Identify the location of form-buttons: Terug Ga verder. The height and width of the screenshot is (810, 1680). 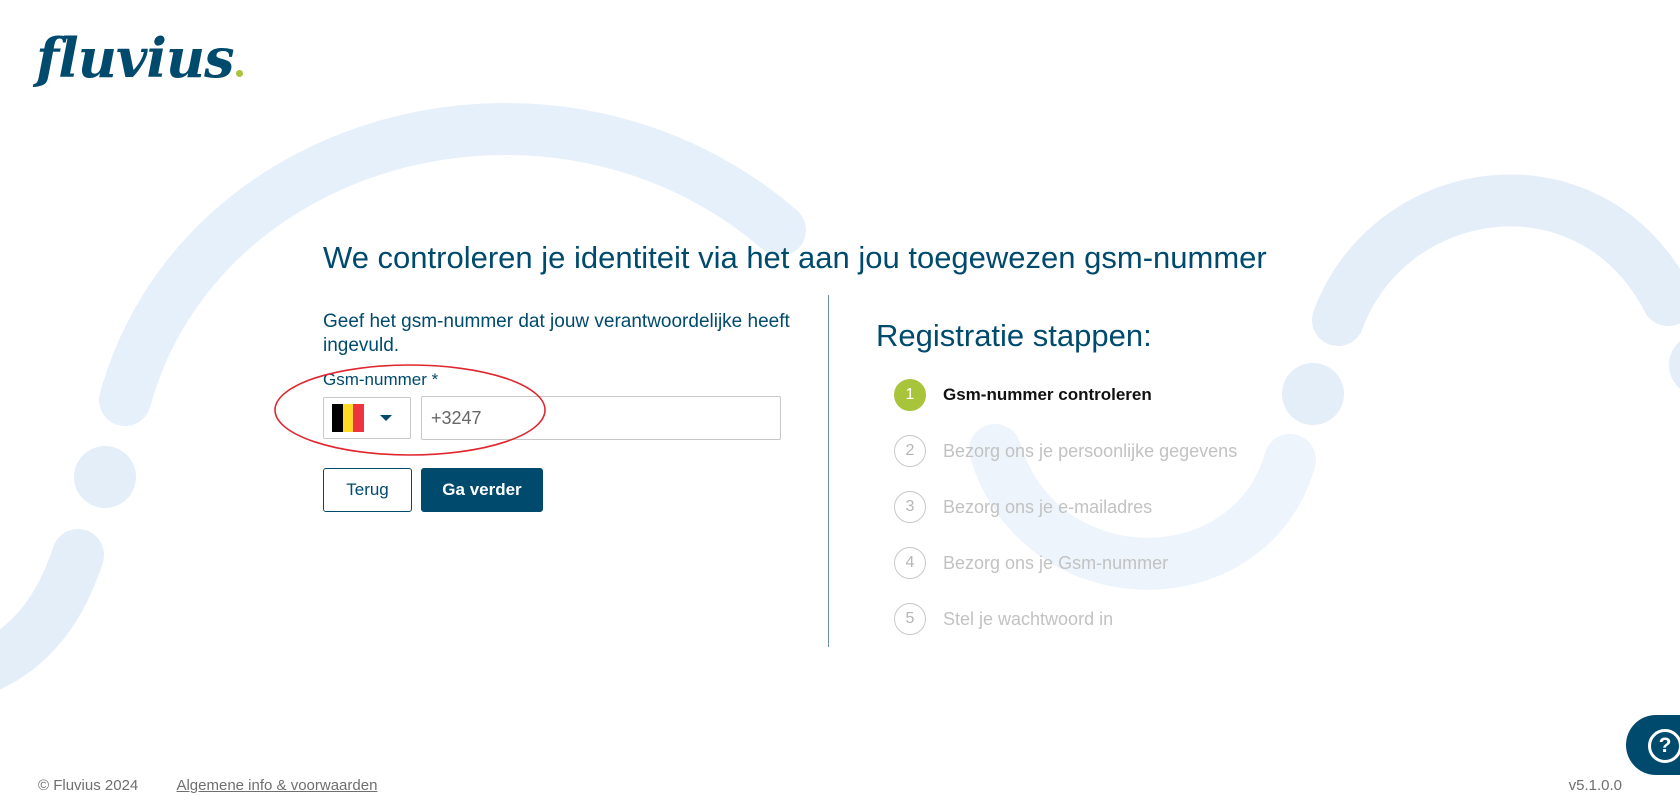
(558, 490).